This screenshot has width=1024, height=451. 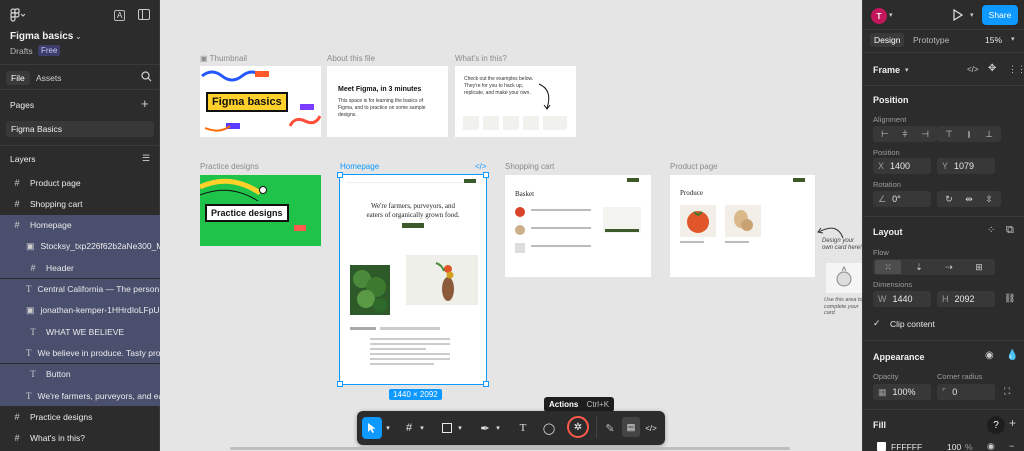 What do you see at coordinates (902, 299) in the screenshot?
I see `width-input: W 1440` at bounding box center [902, 299].